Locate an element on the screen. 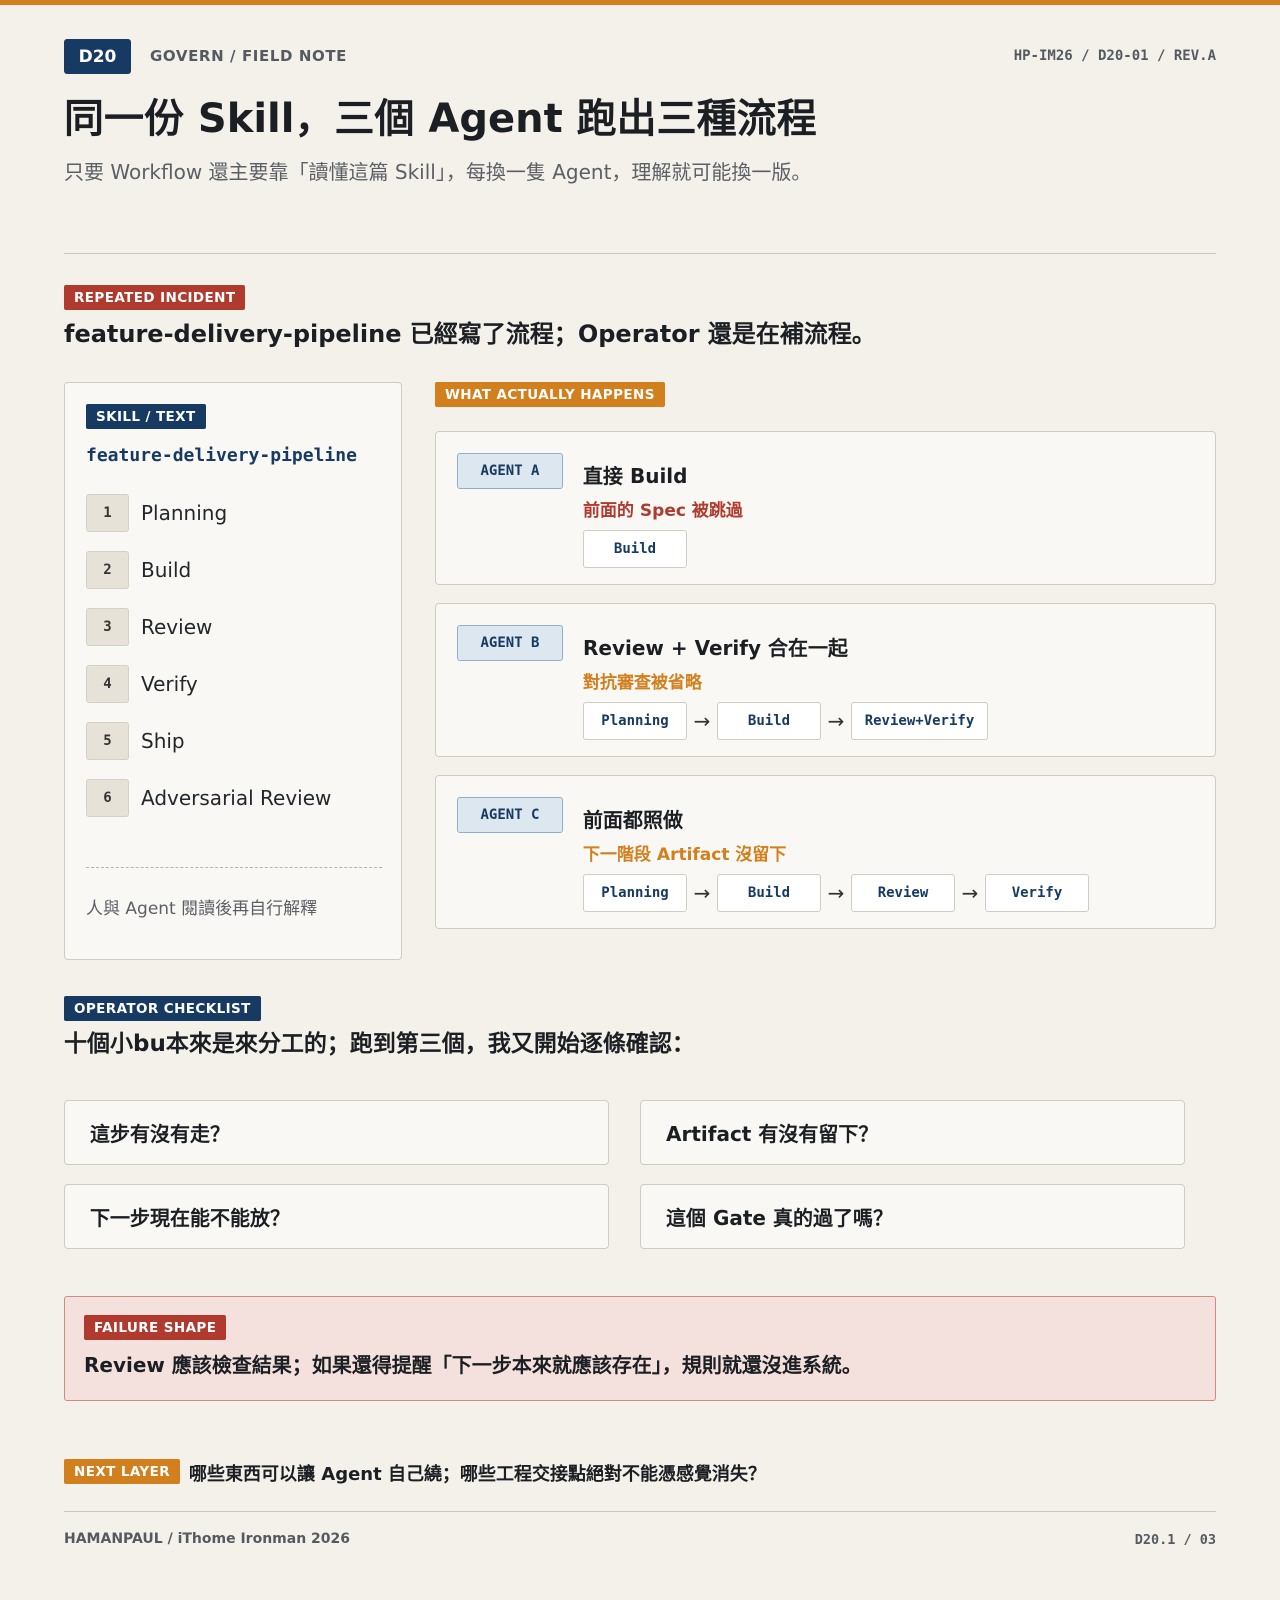 This screenshot has width=1280, height=1600. doc-badge: D20 is located at coordinates (97, 56).